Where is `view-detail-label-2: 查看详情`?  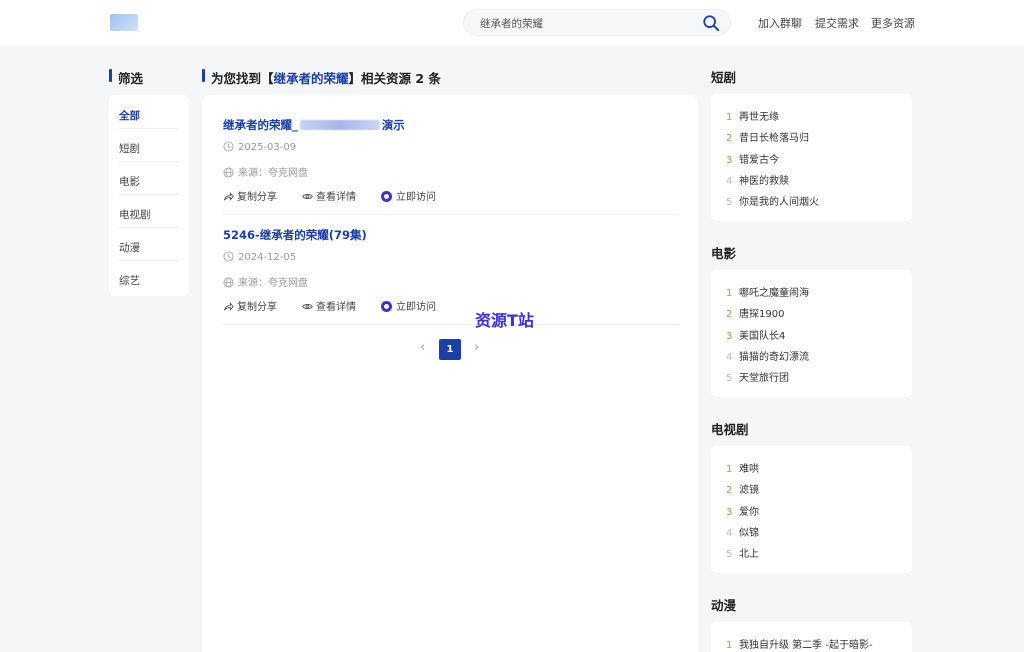
view-detail-label-2: 查看详情 is located at coordinates (336, 307).